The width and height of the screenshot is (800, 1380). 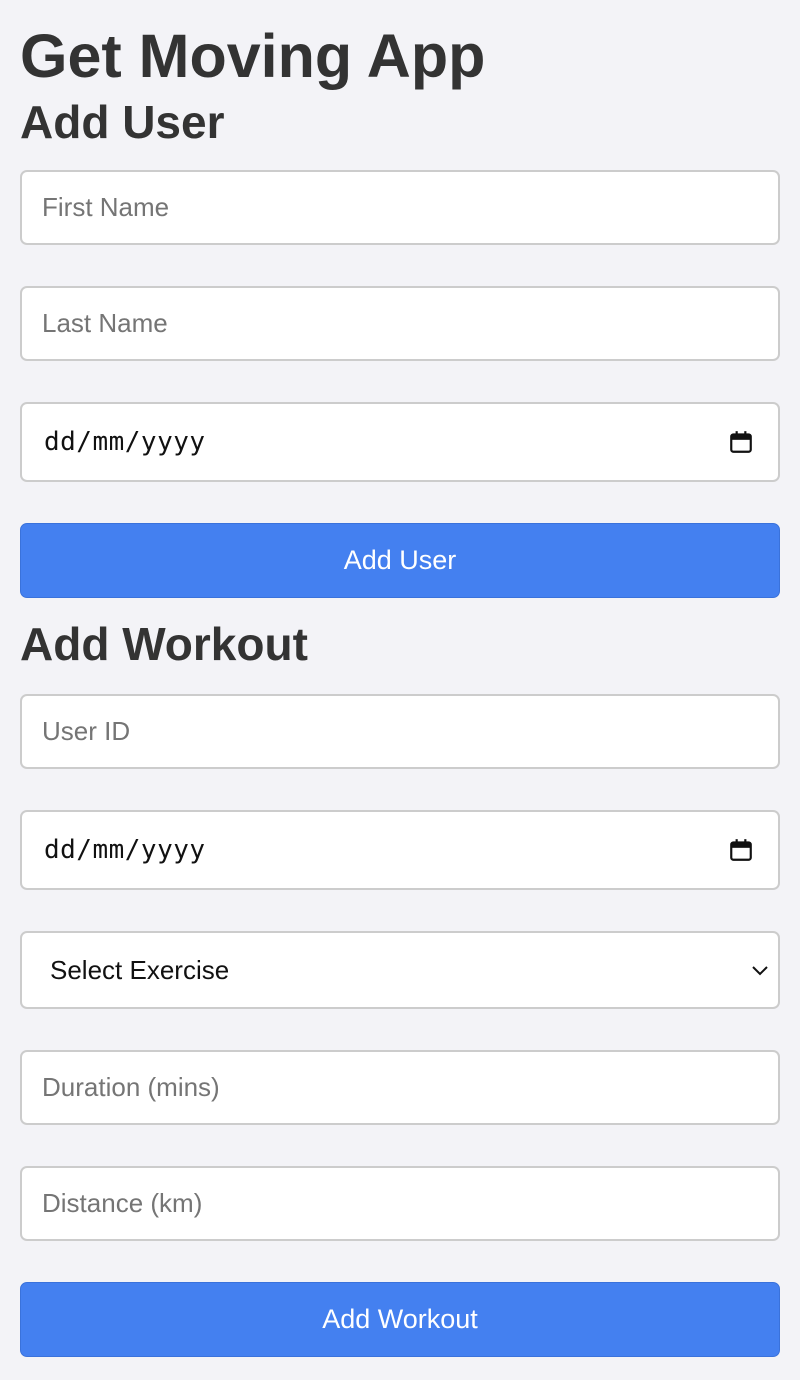 What do you see at coordinates (106, 207) in the screenshot?
I see `first-name-placeholder: First Name` at bounding box center [106, 207].